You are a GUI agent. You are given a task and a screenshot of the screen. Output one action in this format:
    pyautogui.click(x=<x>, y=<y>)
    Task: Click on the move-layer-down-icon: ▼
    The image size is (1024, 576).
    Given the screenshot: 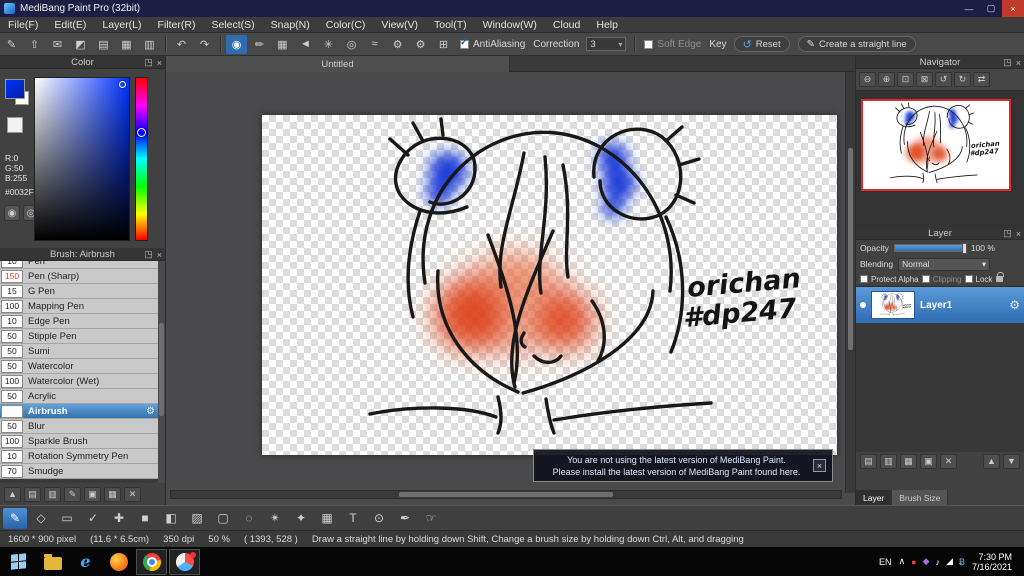 What is the action you would take?
    pyautogui.click(x=1011, y=461)
    